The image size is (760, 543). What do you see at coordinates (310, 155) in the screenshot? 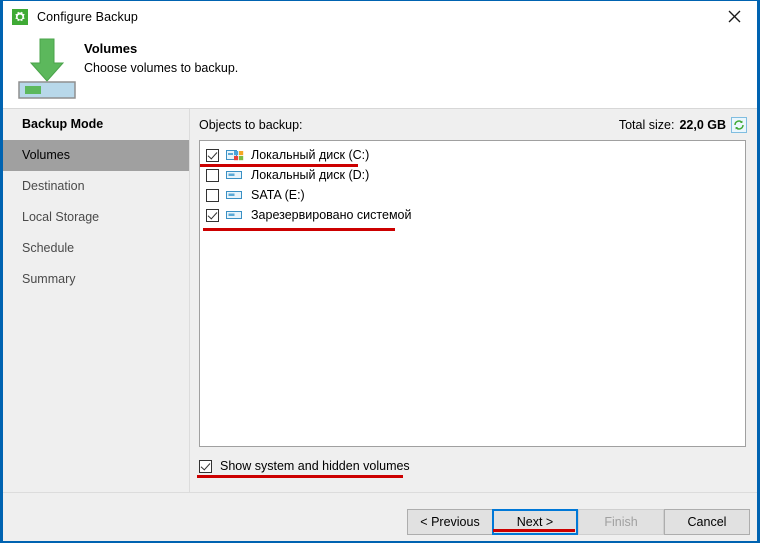
I see `volume-label: Локальный диск (C:)` at bounding box center [310, 155].